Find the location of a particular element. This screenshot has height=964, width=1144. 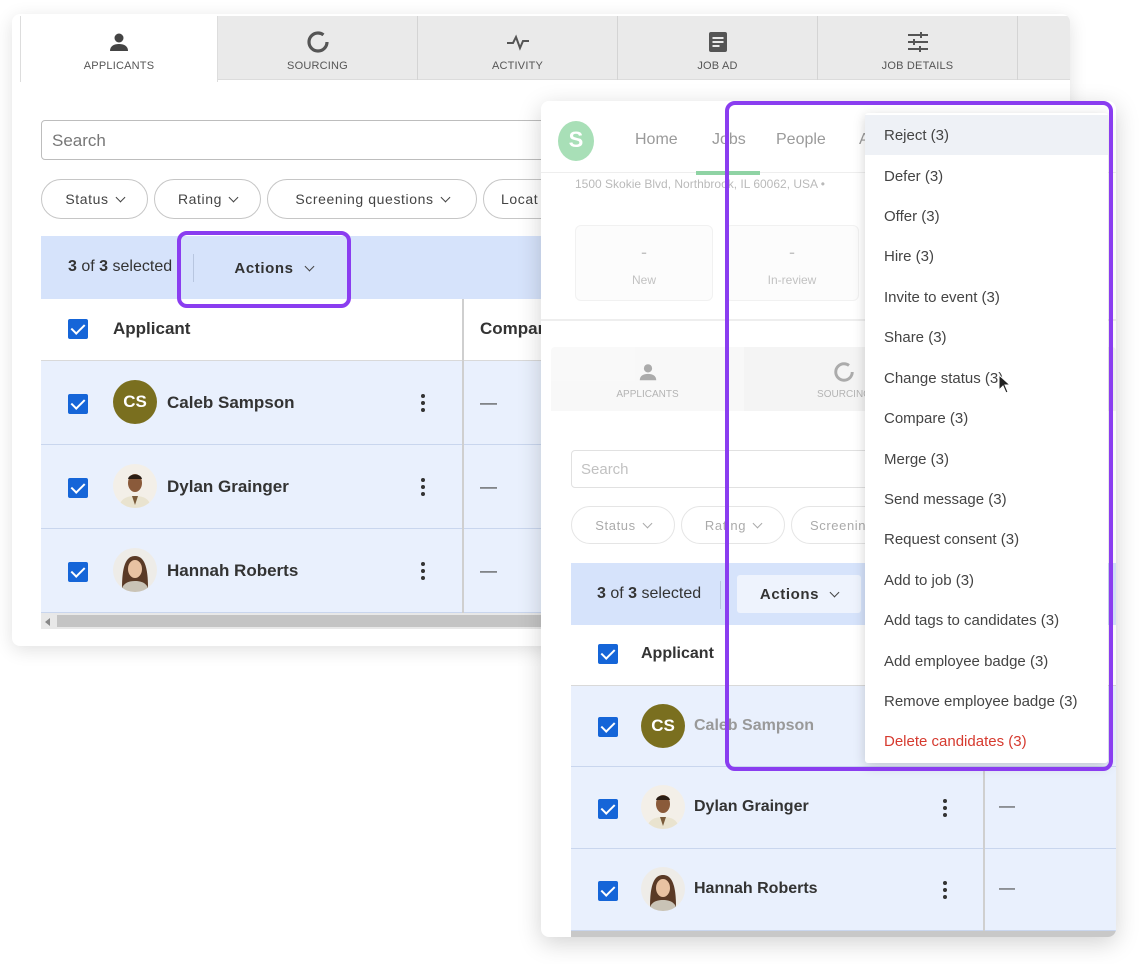

app-logo: S is located at coordinates (576, 141).